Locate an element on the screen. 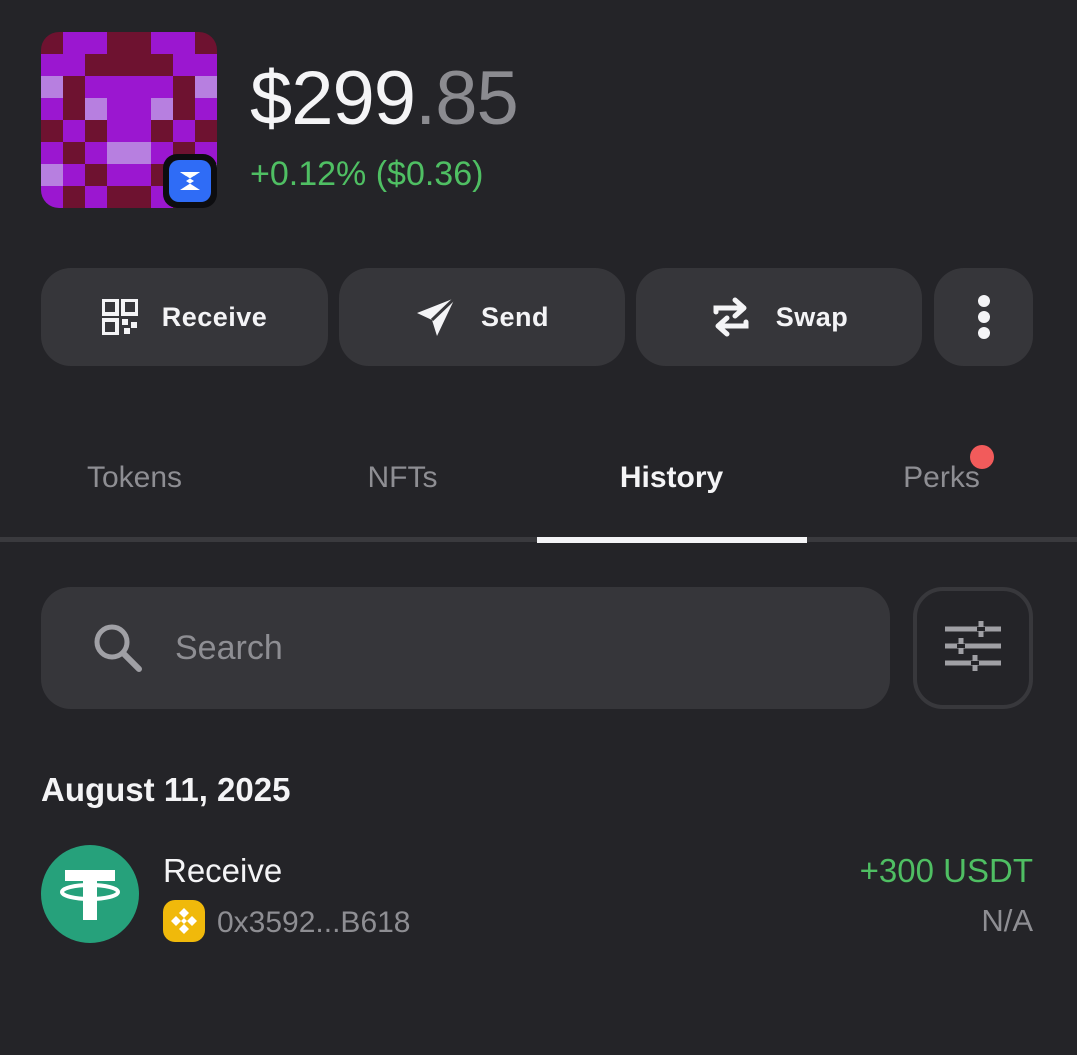  more-vertical-icon is located at coordinates (984, 317).